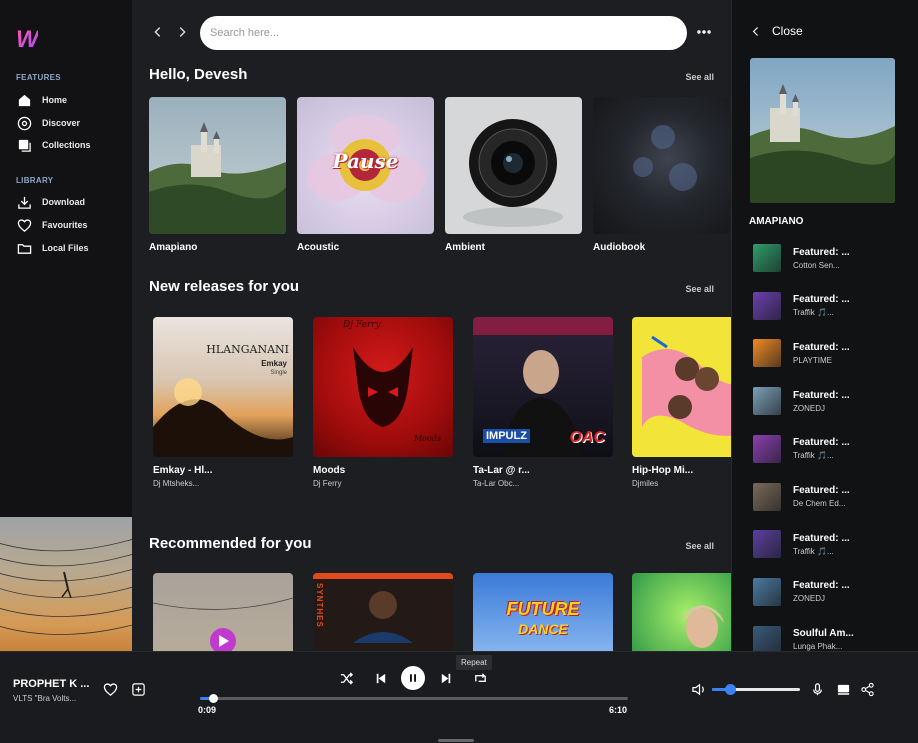  What do you see at coordinates (867, 689) in the screenshot?
I see `share-button` at bounding box center [867, 689].